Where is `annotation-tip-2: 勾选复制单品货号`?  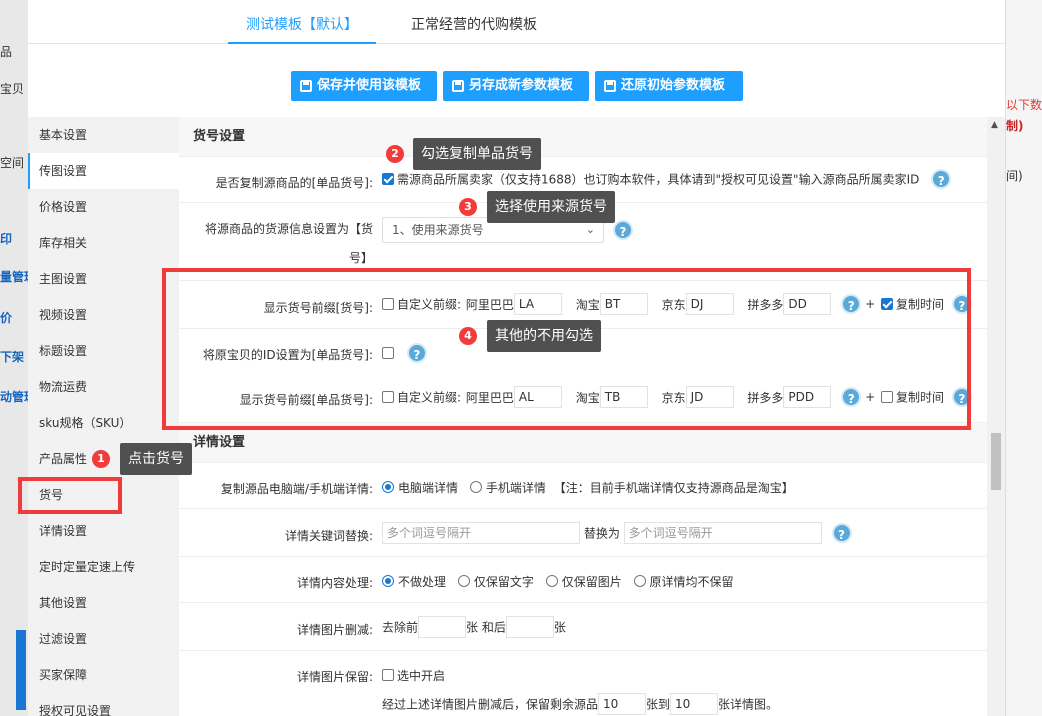 annotation-tip-2: 勾选复制单品货号 is located at coordinates (477, 154).